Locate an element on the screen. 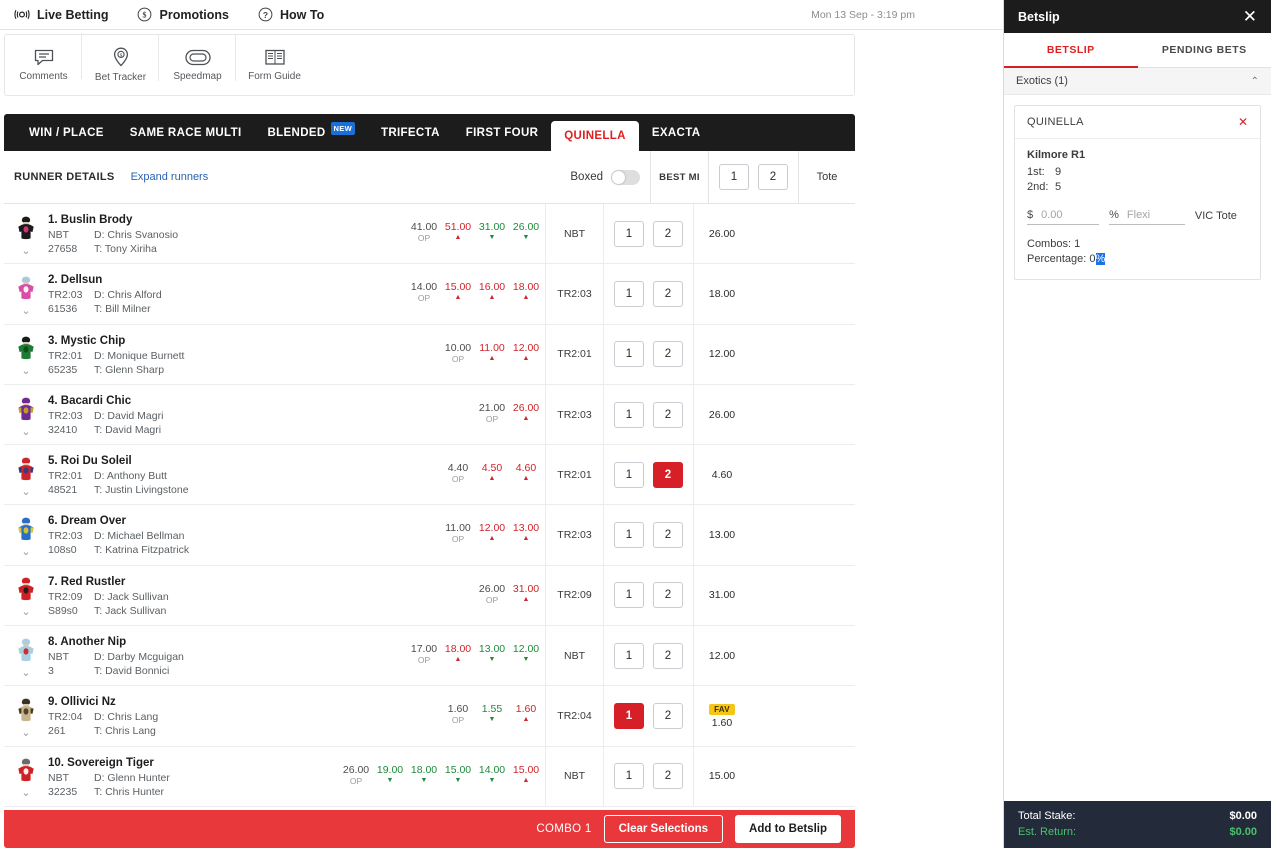  flexi-input is located at coordinates (1155, 215).